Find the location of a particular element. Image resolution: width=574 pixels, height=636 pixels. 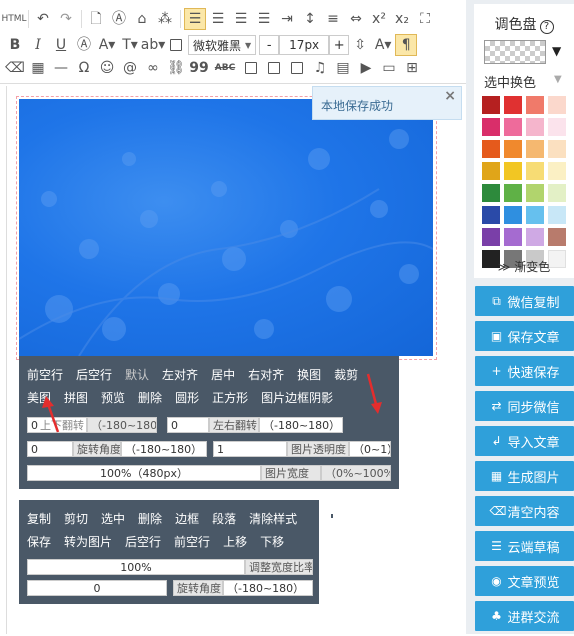

block-clear-style-button: 清除样式 is located at coordinates (273, 518).